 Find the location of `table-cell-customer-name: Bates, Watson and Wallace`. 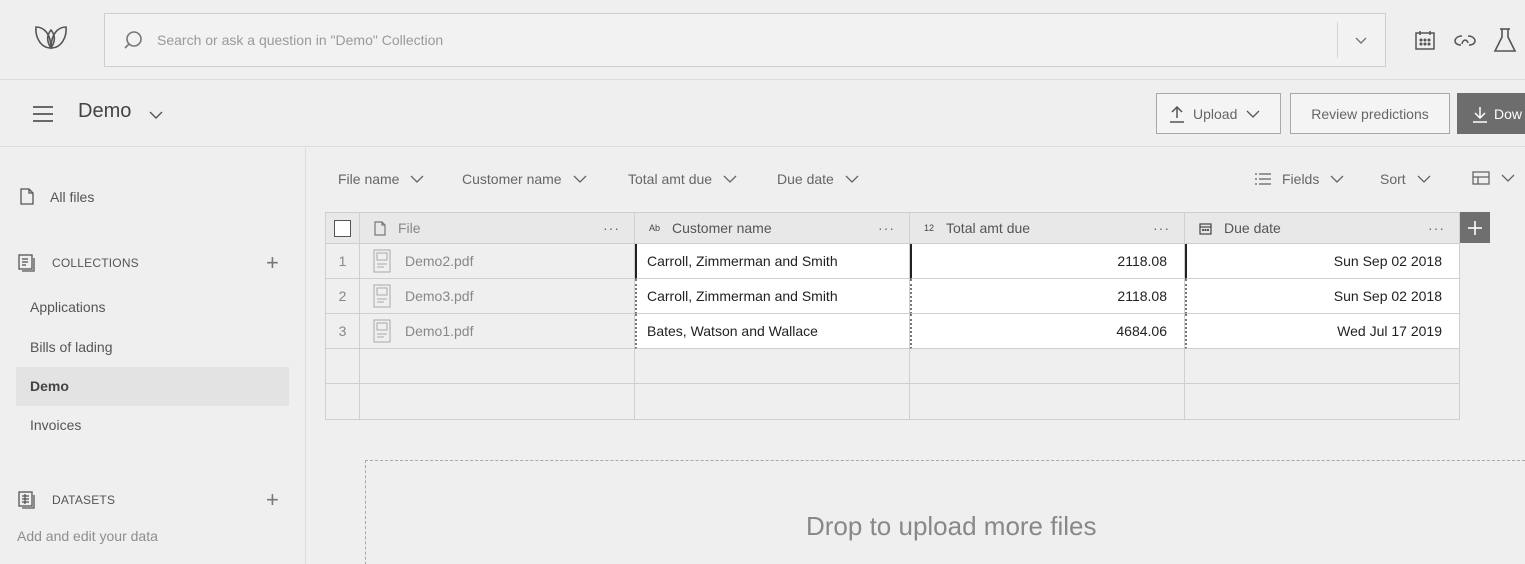

table-cell-customer-name: Bates, Watson and Wallace is located at coordinates (772, 331).